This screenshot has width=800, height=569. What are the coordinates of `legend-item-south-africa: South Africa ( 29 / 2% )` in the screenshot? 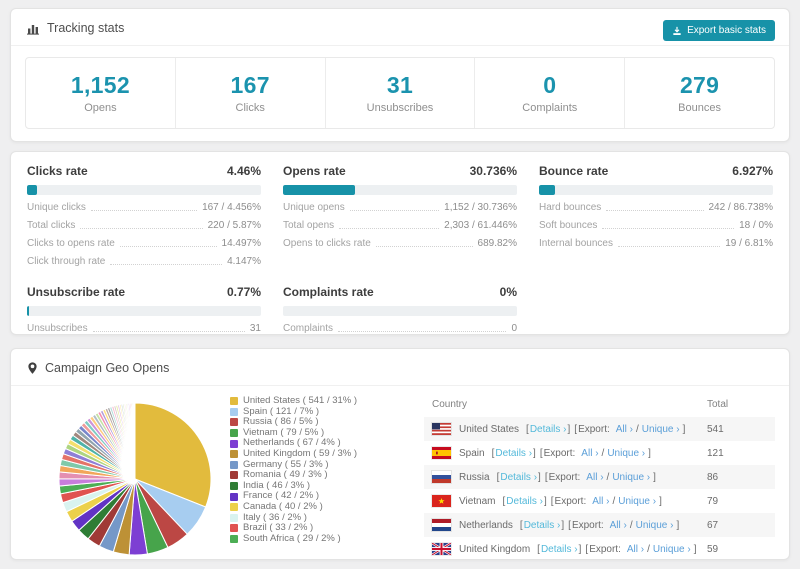 It's located at (324, 538).